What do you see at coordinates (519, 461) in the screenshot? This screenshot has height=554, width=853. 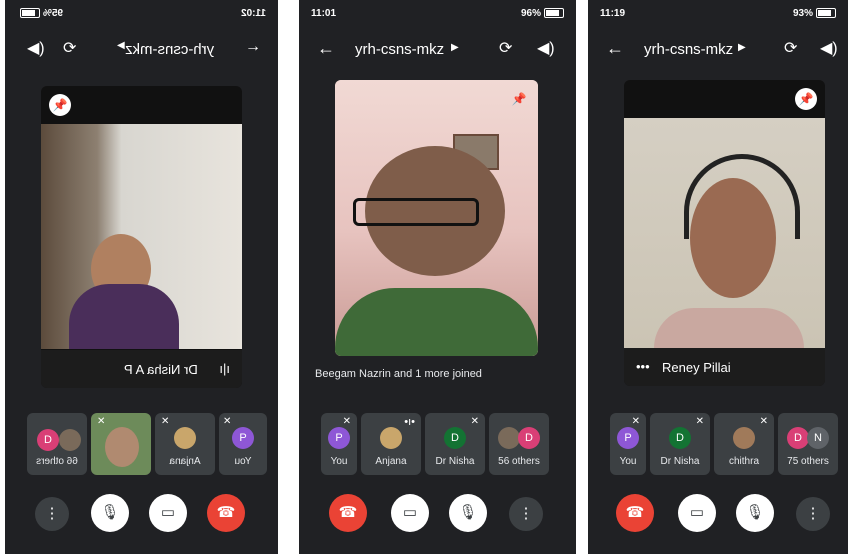 I see `participant-label: 56 others` at bounding box center [519, 461].